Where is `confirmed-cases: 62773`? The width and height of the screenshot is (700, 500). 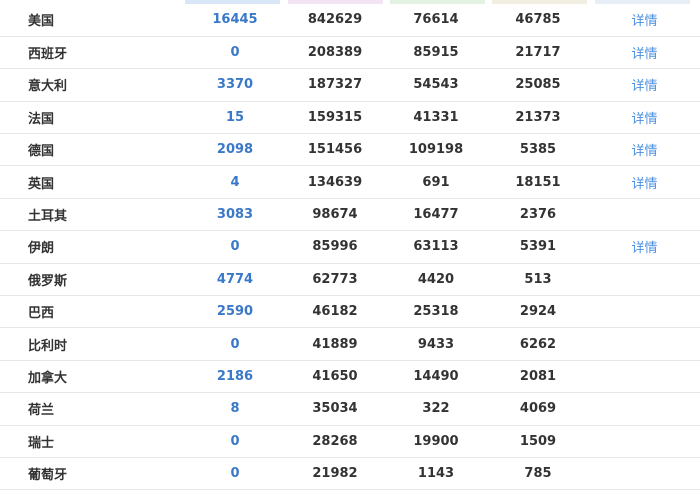 confirmed-cases: 62773 is located at coordinates (335, 280).